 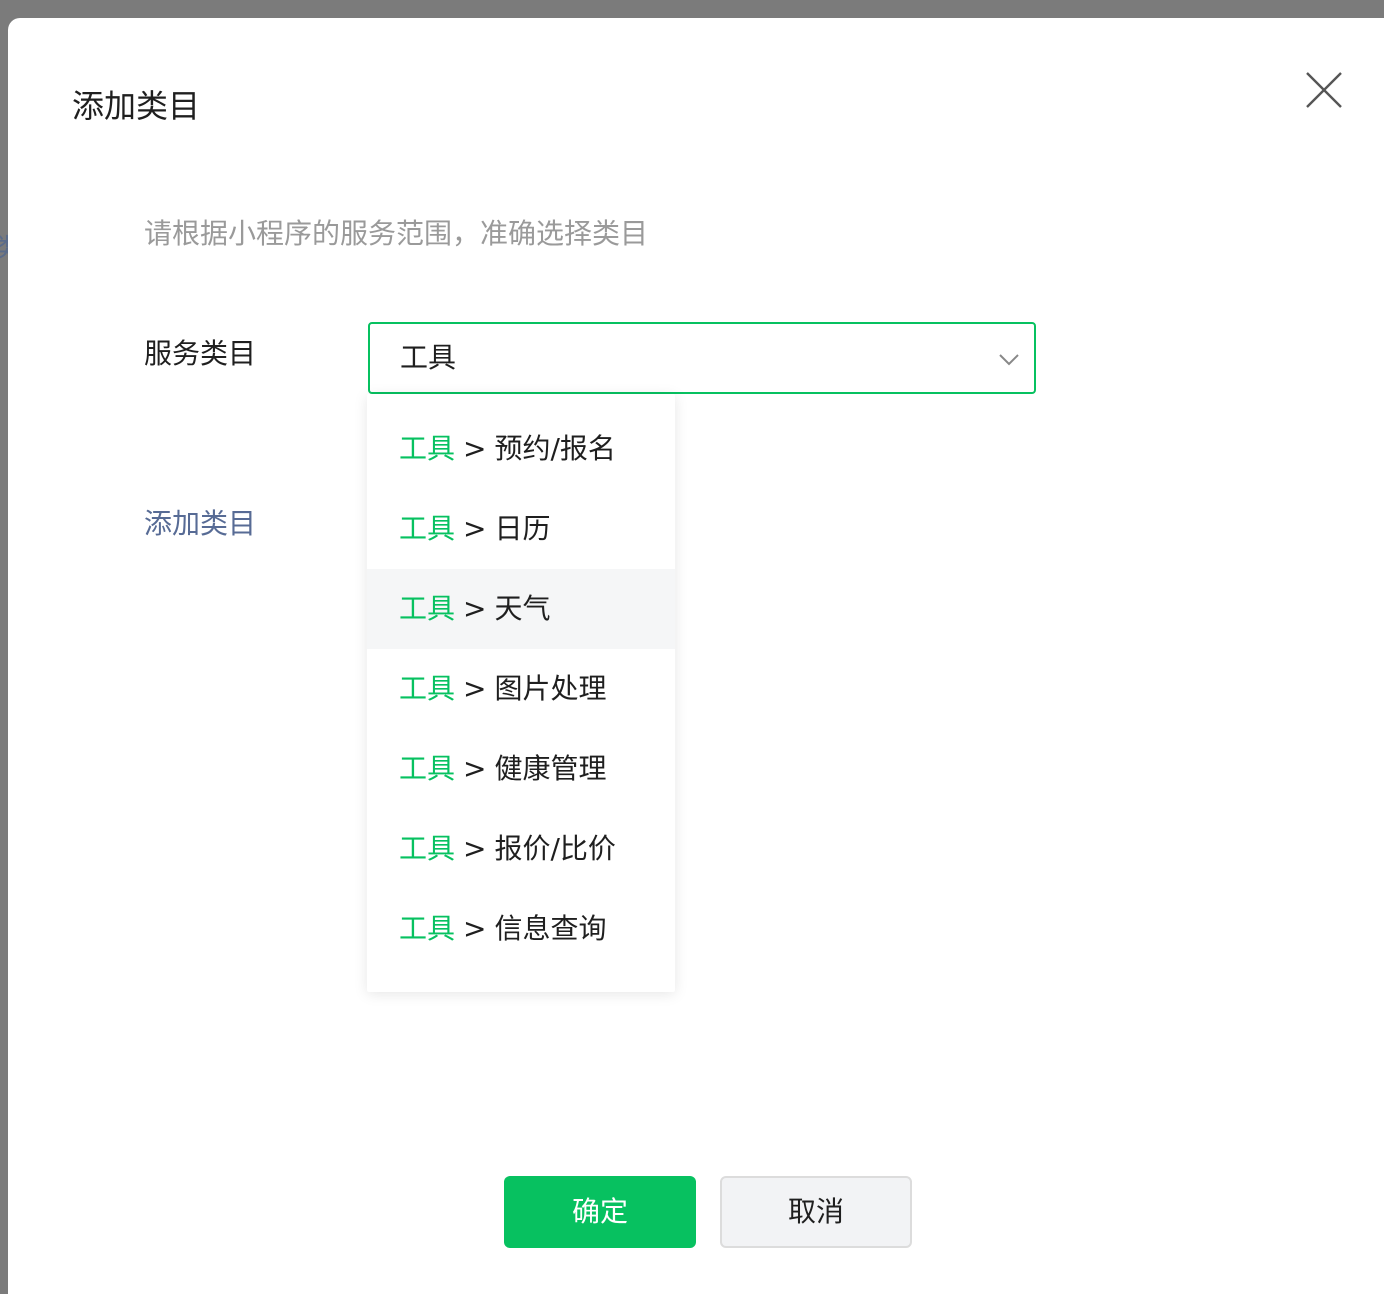 I want to click on option-label: 日历, so click(x=522, y=528).